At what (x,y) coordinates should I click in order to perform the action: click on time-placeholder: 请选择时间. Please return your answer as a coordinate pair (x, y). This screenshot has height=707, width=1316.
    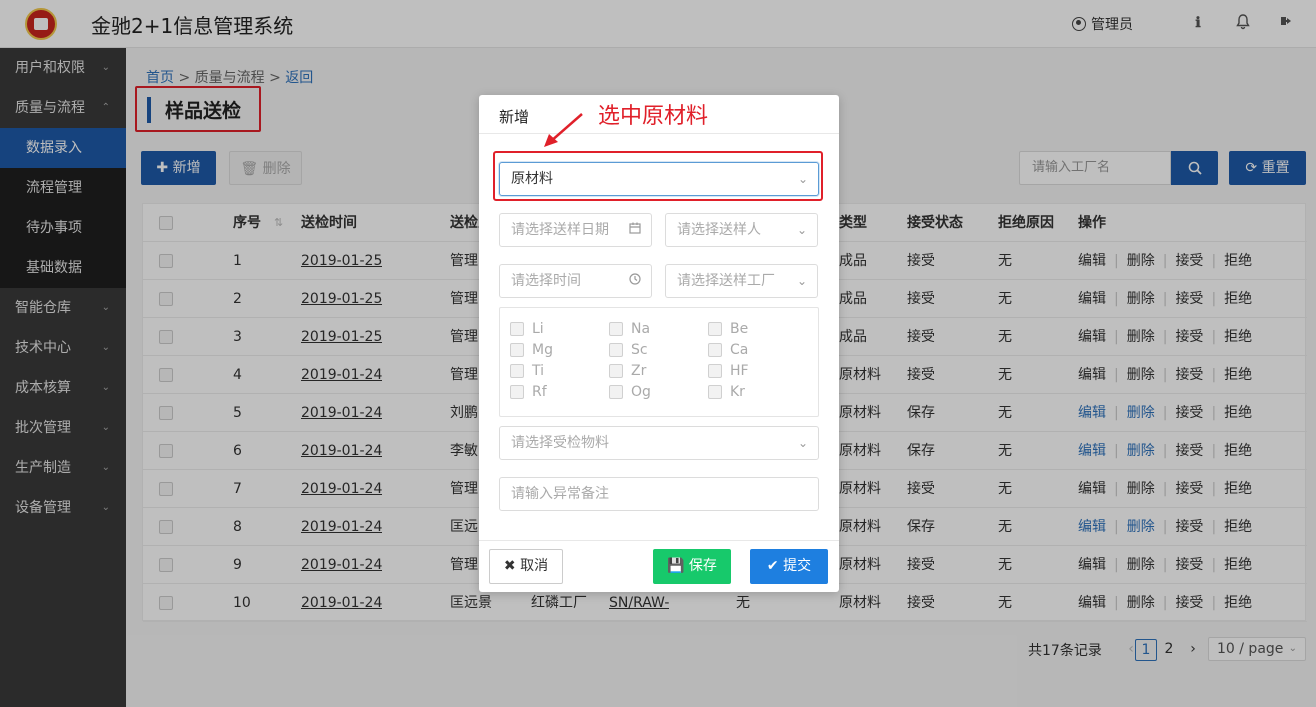
    Looking at the image, I should click on (546, 281).